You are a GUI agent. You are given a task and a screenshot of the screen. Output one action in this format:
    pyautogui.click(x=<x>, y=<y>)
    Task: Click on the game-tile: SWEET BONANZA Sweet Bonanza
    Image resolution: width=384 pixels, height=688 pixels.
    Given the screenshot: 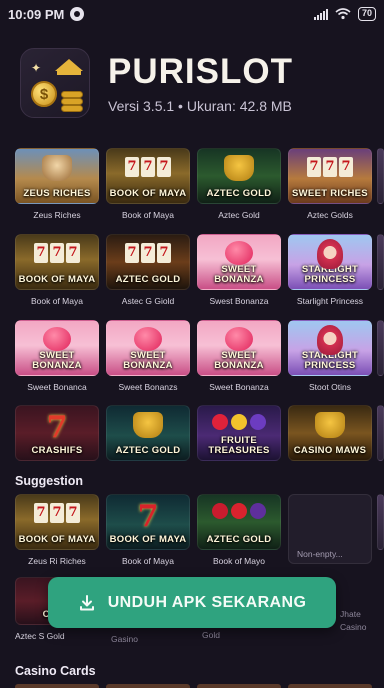 What is the action you would take?
    pyautogui.click(x=239, y=356)
    